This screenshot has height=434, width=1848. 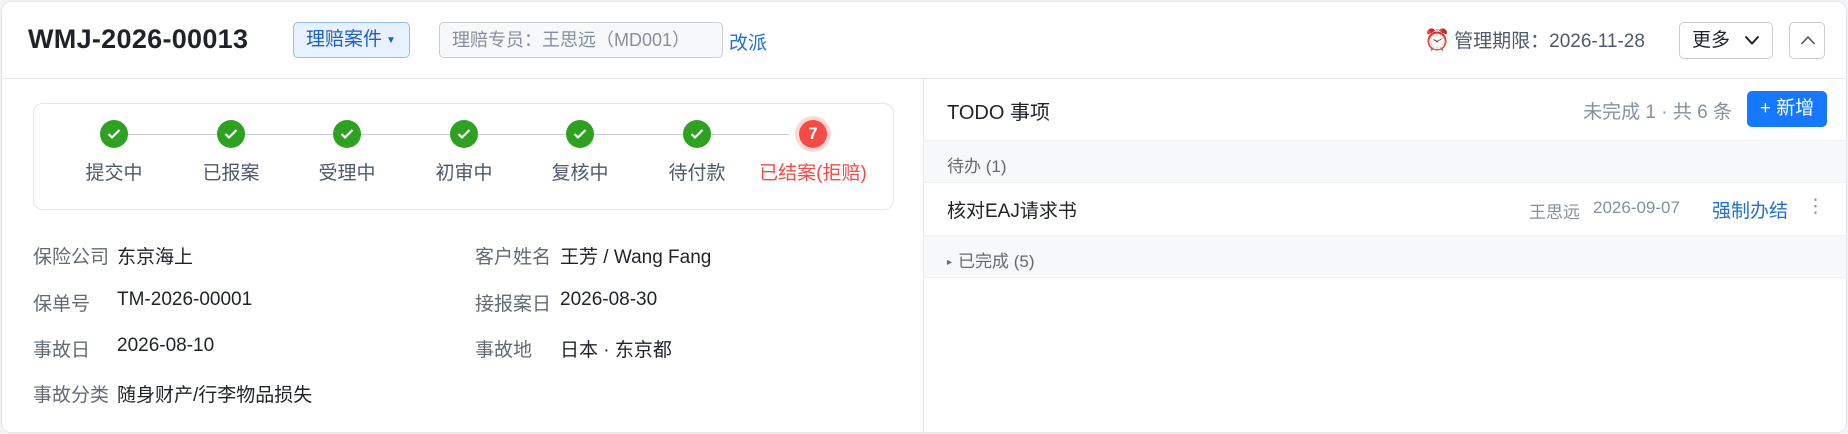 I want to click on todo-title: TODO 事项, so click(x=998, y=113).